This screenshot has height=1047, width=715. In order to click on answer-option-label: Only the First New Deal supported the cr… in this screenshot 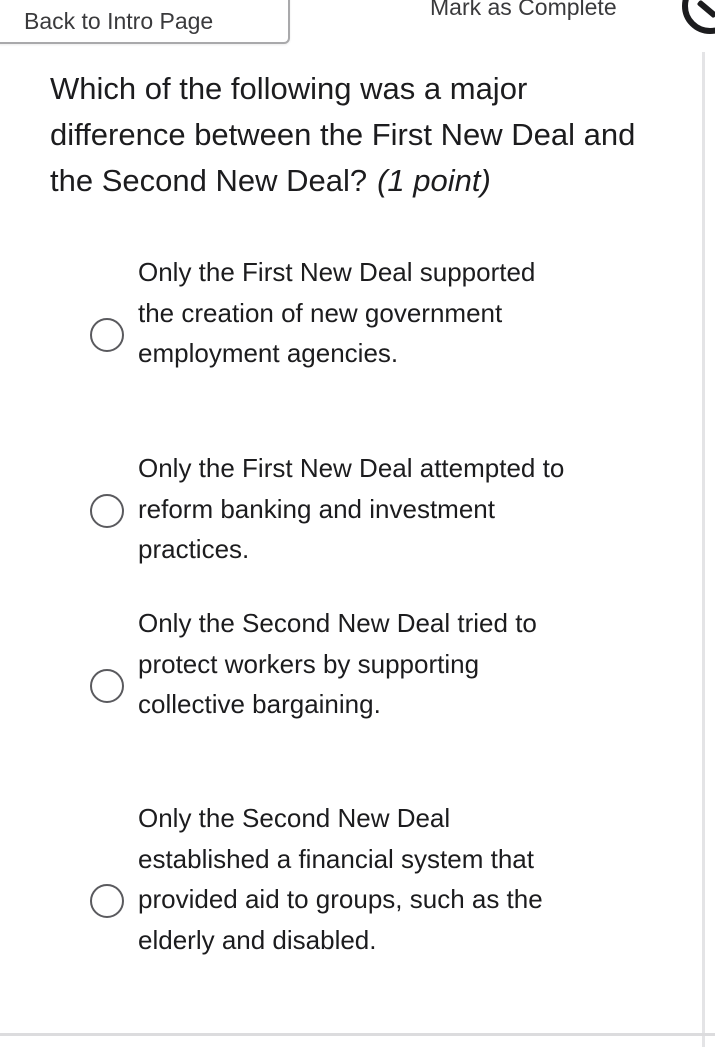, I will do `click(337, 312)`.